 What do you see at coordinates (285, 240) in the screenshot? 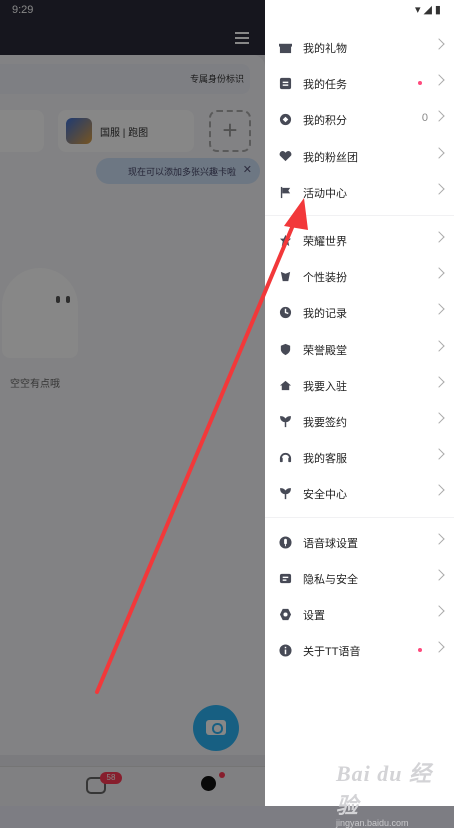
I see `glory-world-icon` at bounding box center [285, 240].